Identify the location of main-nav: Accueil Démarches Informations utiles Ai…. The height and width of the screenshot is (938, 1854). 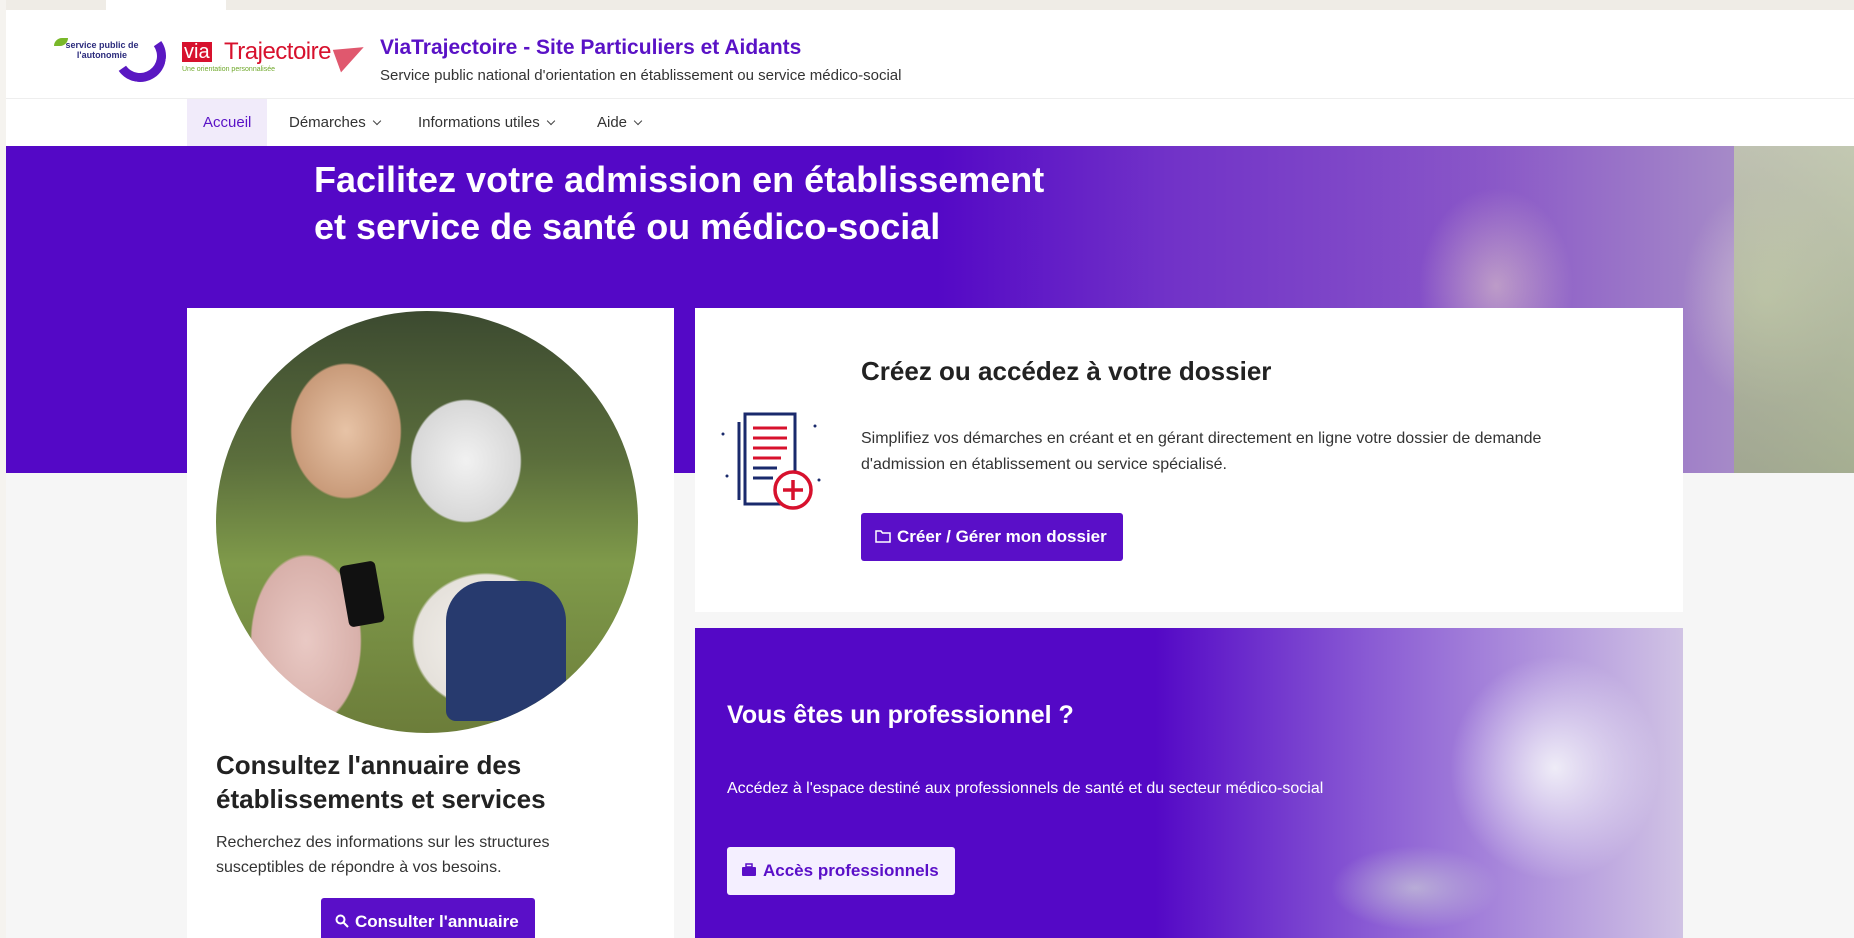
(930, 122).